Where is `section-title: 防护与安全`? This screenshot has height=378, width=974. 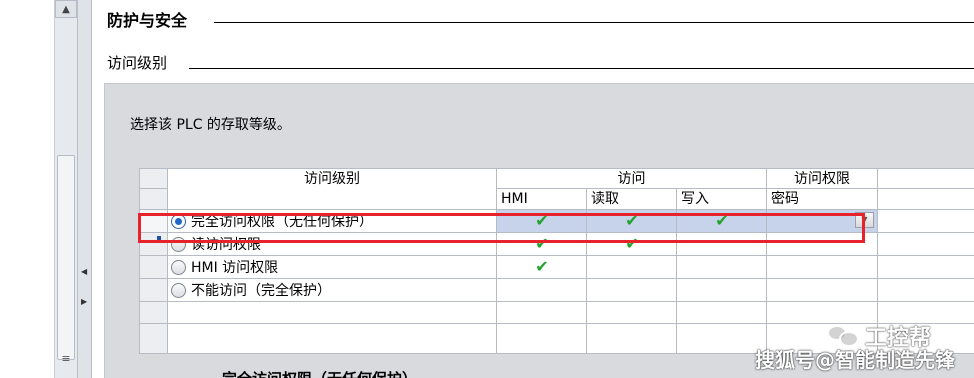 section-title: 防护与安全 is located at coordinates (147, 20).